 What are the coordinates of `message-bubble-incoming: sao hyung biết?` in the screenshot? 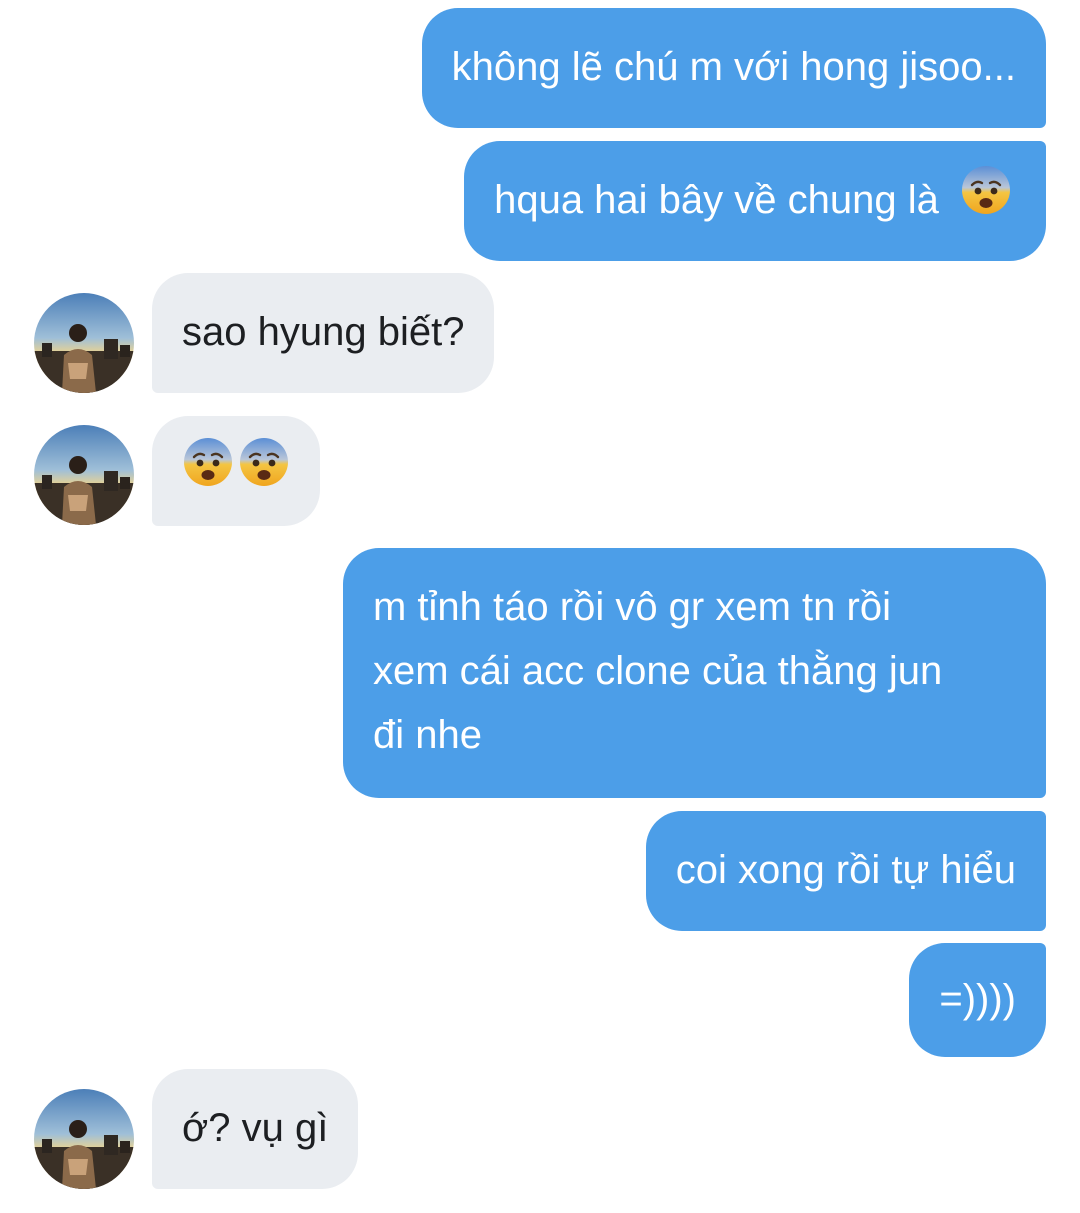 It's located at (323, 333).